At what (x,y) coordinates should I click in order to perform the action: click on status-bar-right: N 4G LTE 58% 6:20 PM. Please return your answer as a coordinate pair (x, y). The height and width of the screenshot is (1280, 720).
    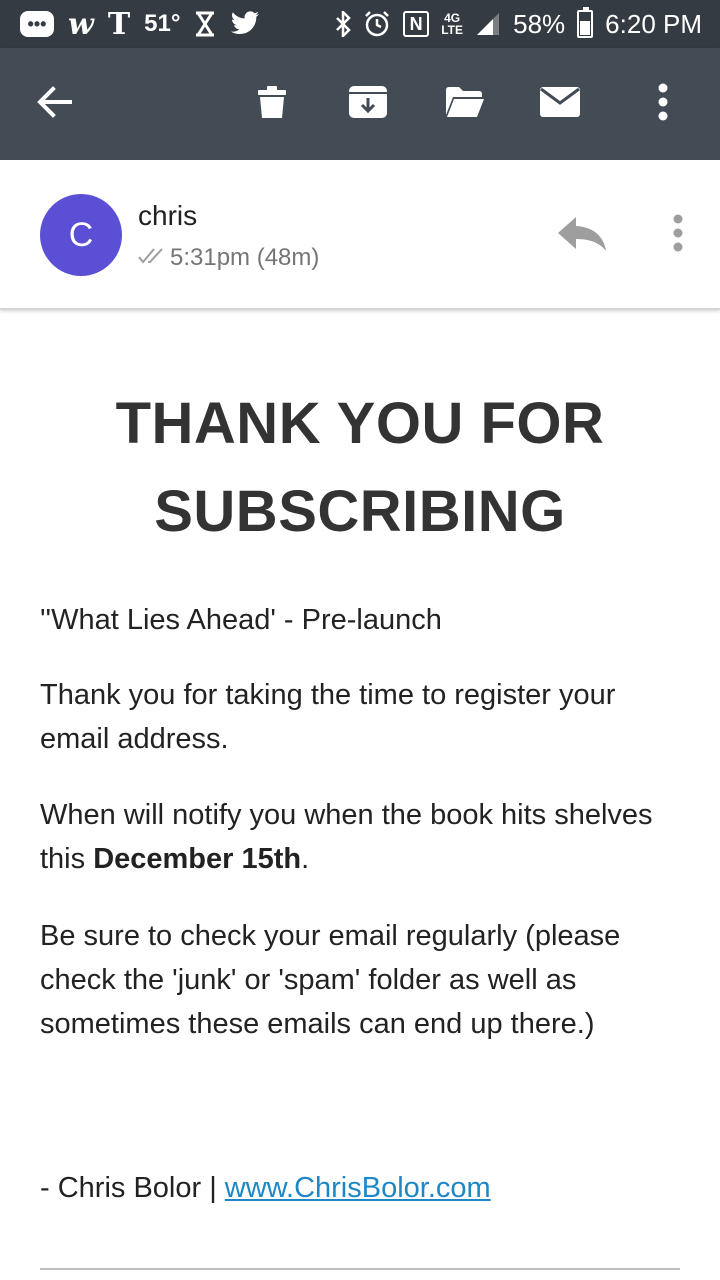
    Looking at the image, I should click on (518, 24).